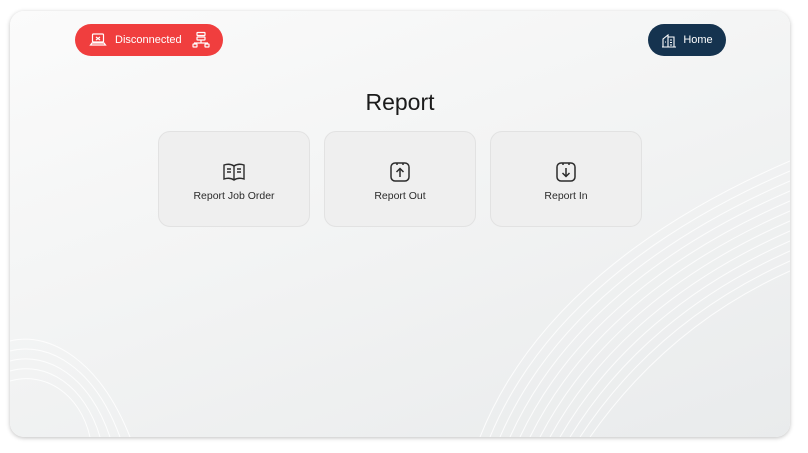 Image resolution: width=808 pixels, height=453 pixels. Describe the element at coordinates (400, 172) in the screenshot. I see `upload-box-icon` at that location.